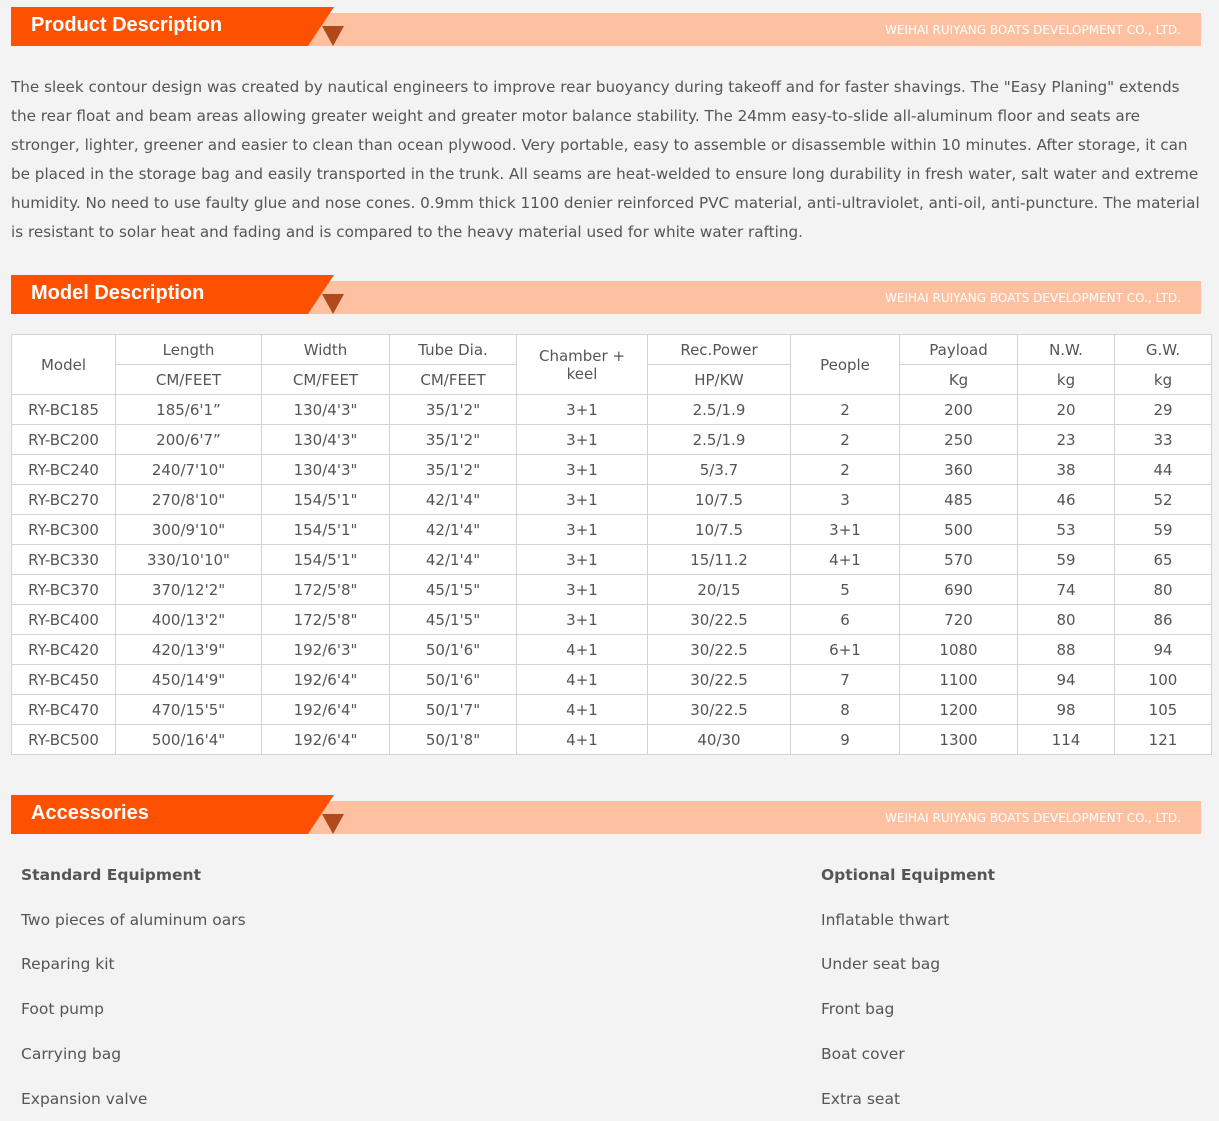 Image resolution: width=1219 pixels, height=1121 pixels. I want to click on cell-model: RY-BC450, so click(63, 679).